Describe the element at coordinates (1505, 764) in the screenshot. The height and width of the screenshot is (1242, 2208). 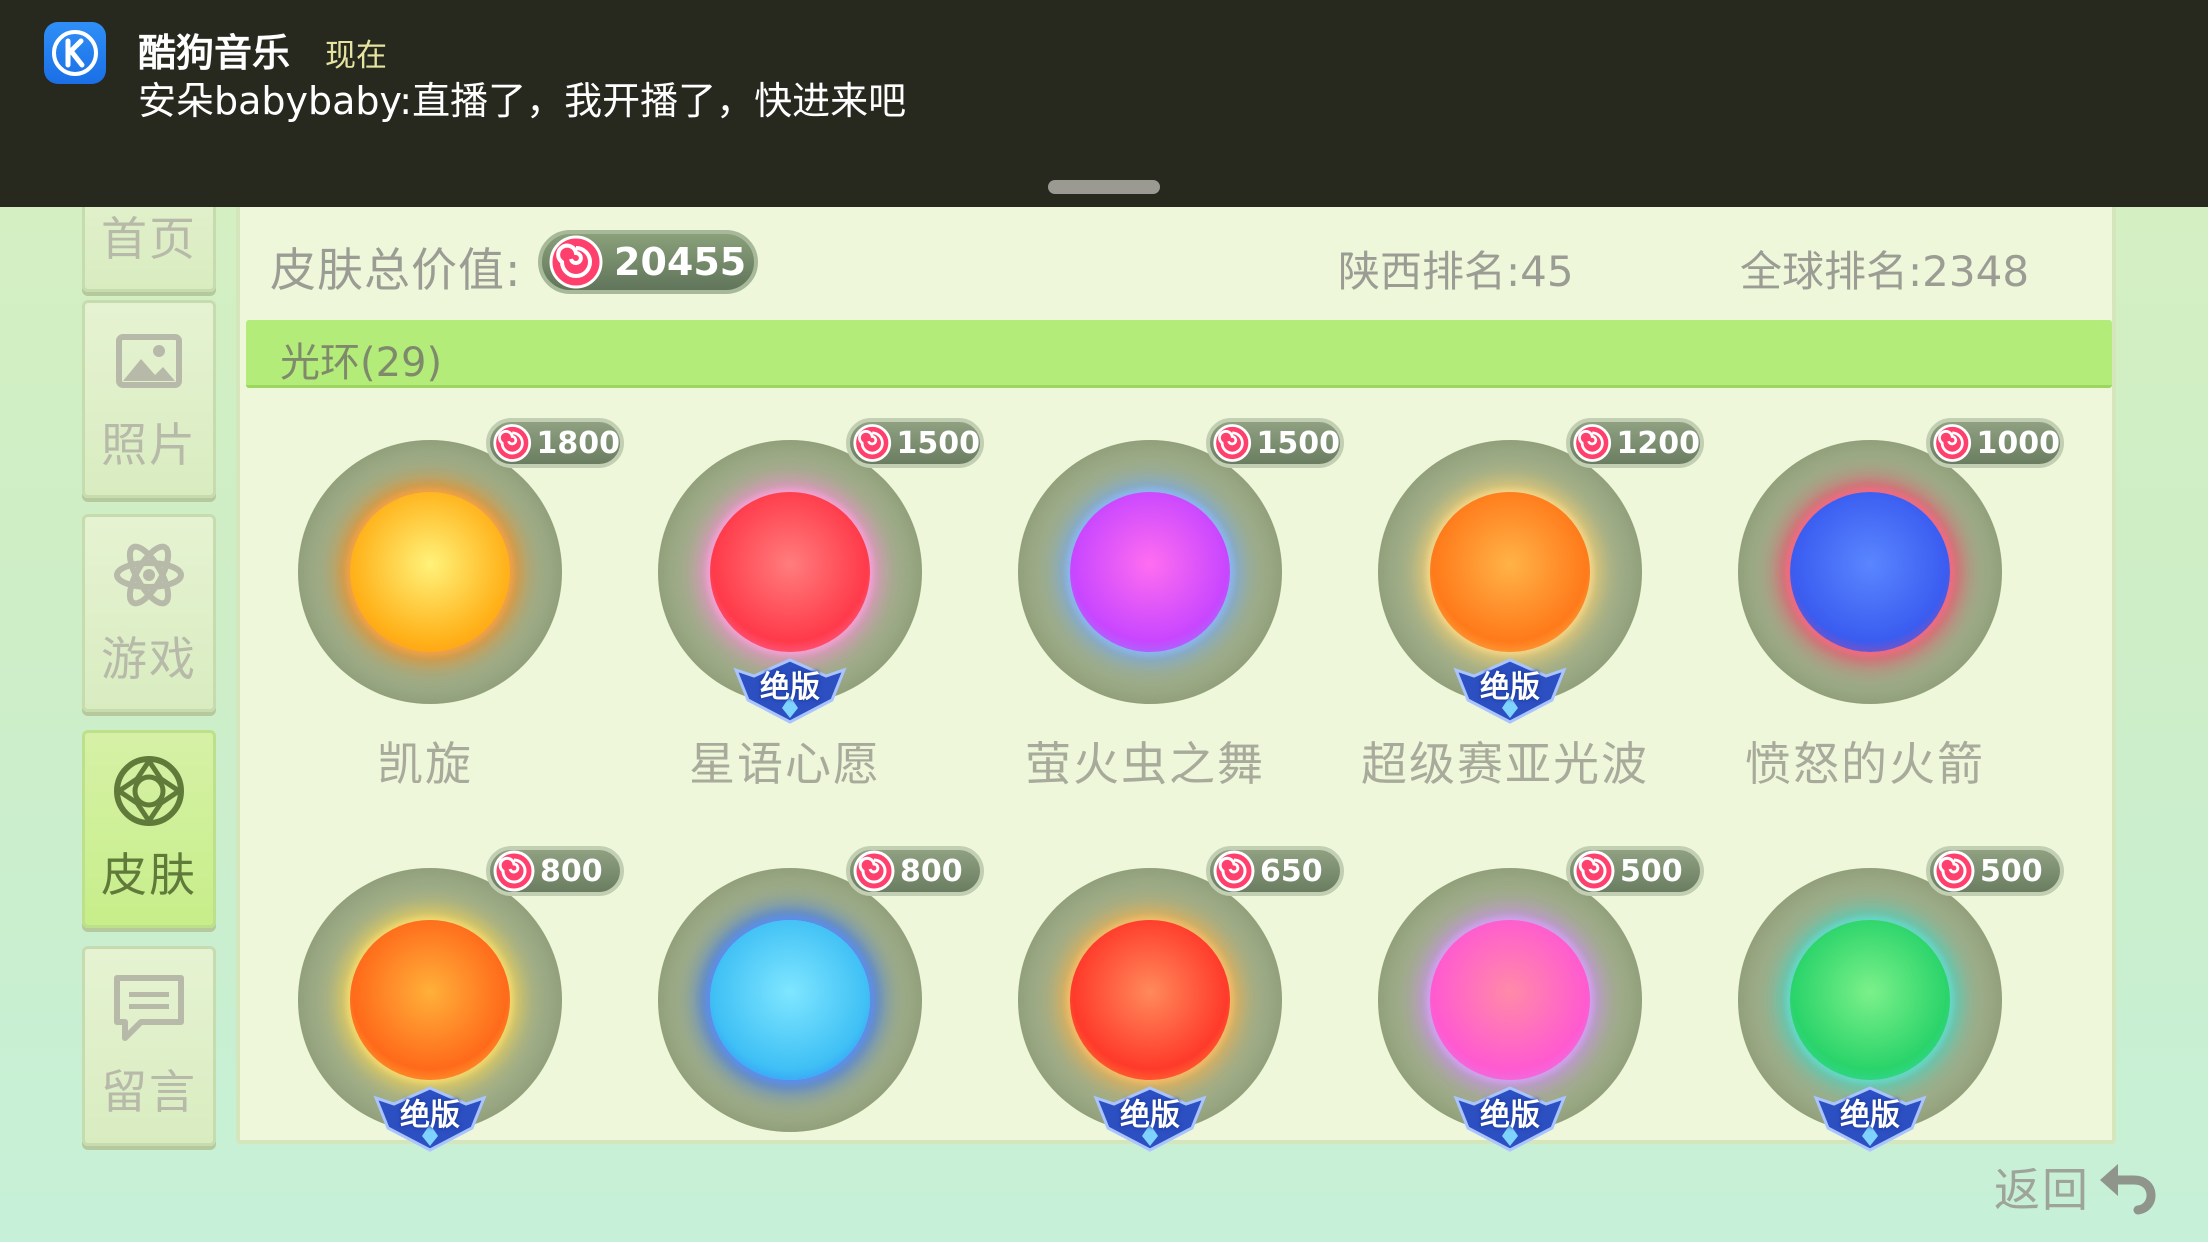
I see `skin-name: 超级赛亚光波` at that location.